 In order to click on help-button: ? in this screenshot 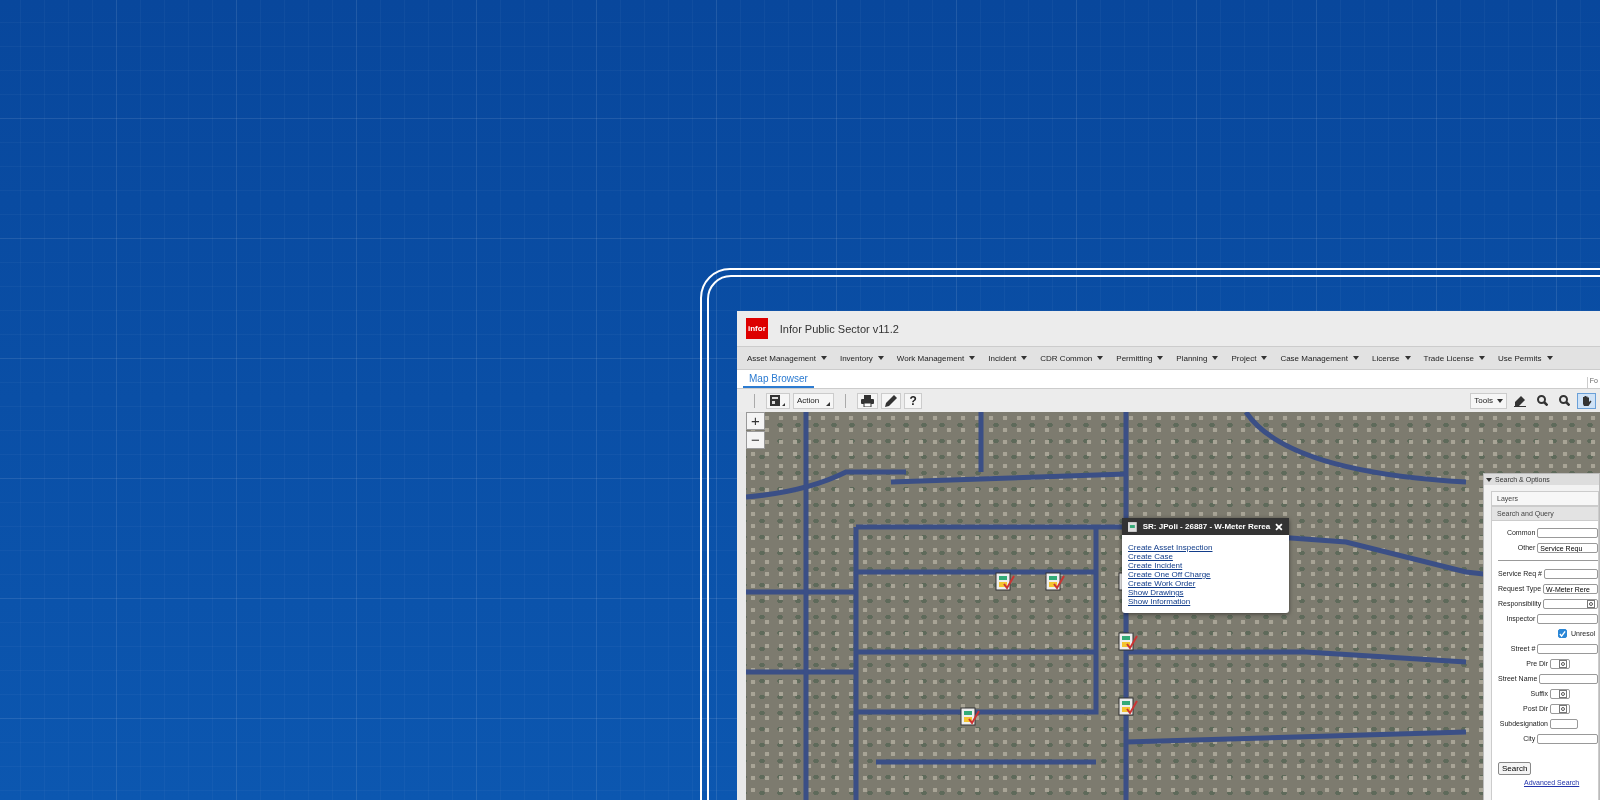, I will do `click(913, 400)`.